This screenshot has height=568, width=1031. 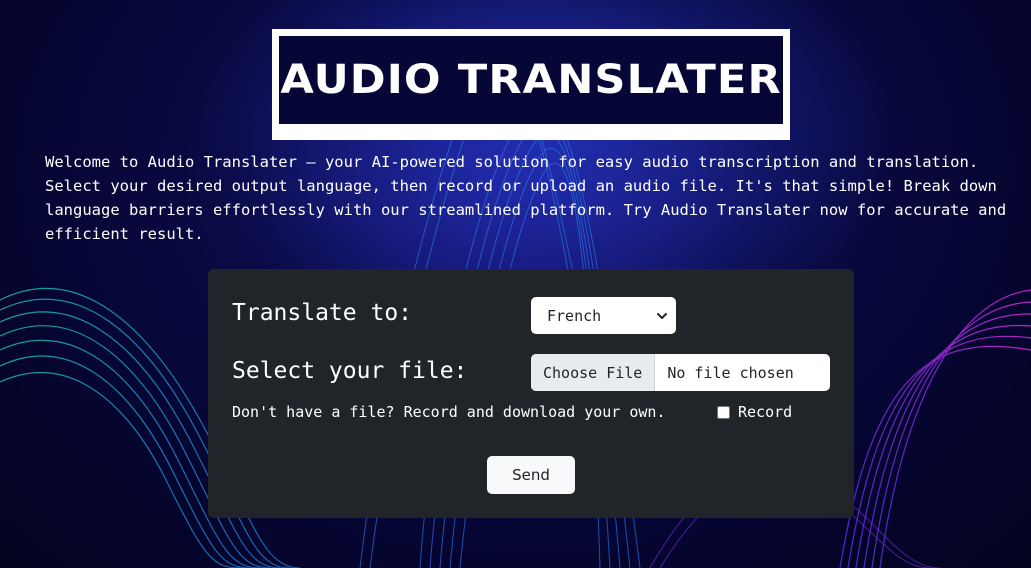 What do you see at coordinates (603, 315) in the screenshot?
I see `language-select: French` at bounding box center [603, 315].